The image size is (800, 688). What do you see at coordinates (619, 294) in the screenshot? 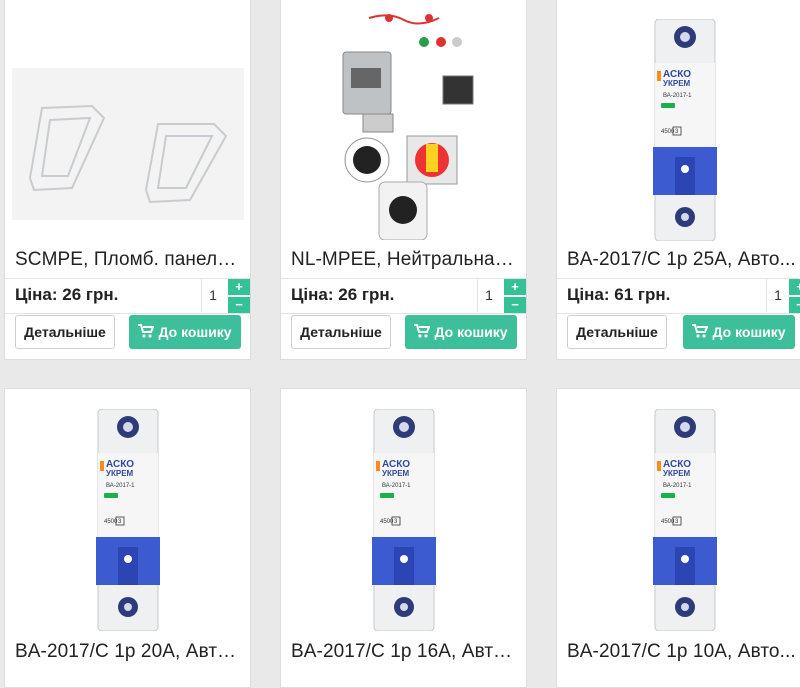
I see `product-price: Ціна: 61 грн.` at bounding box center [619, 294].